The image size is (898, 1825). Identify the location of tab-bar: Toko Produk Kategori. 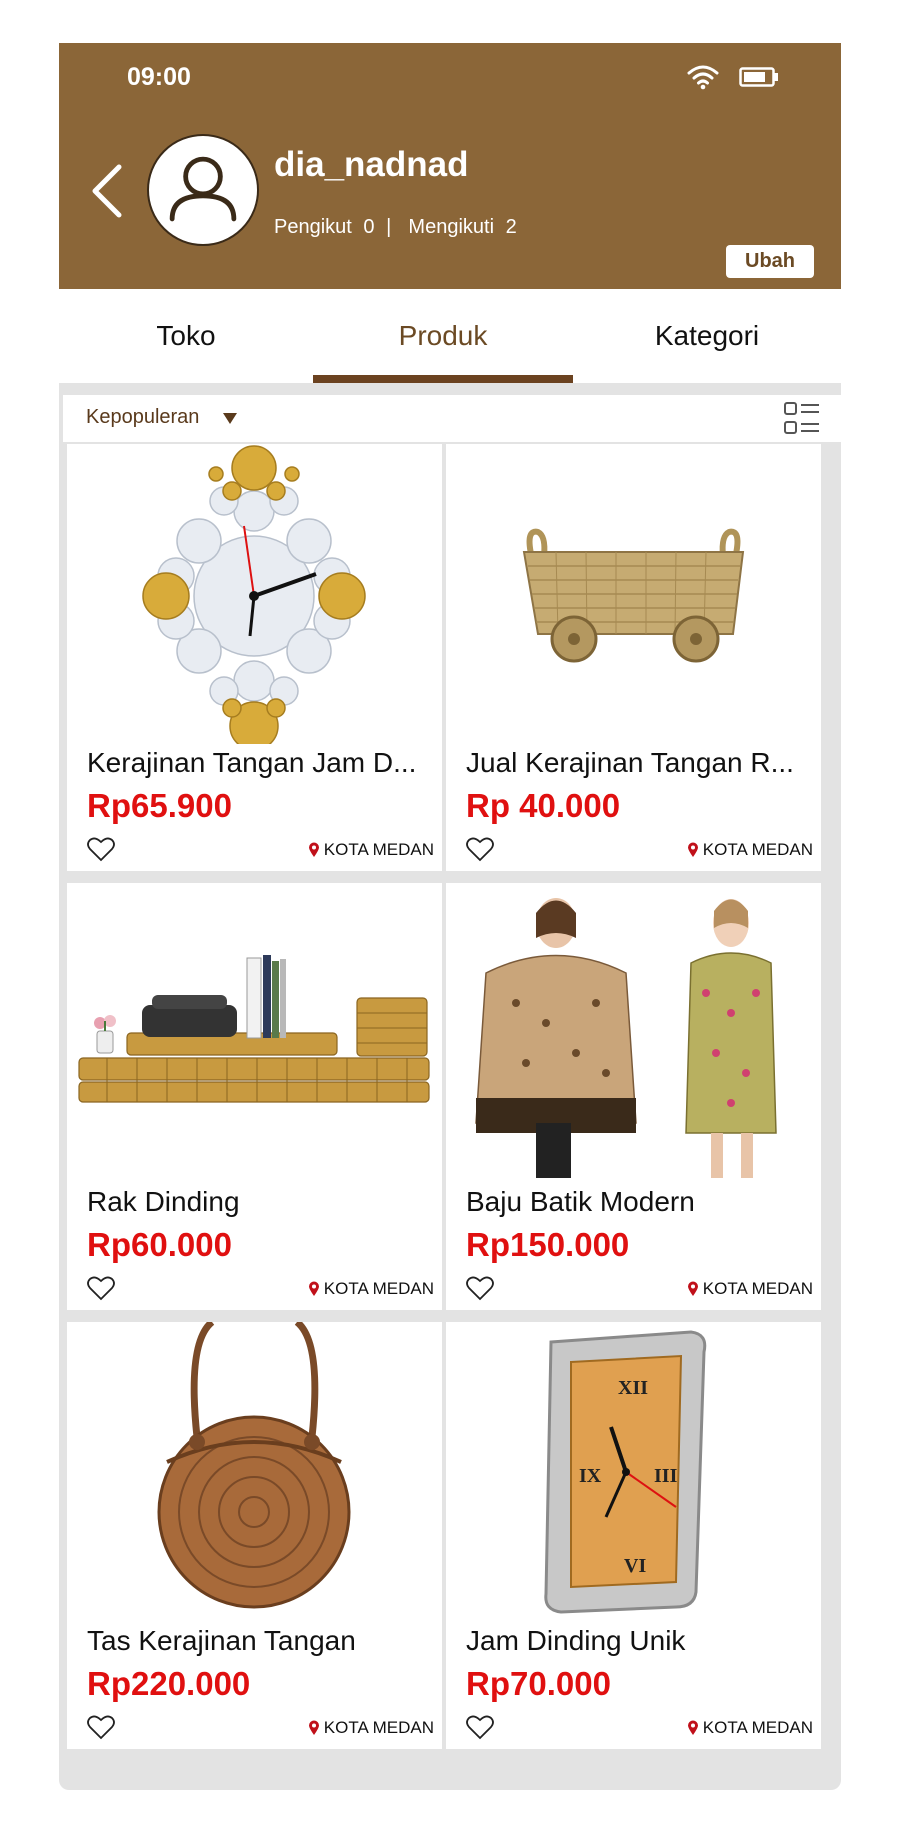
(450, 336).